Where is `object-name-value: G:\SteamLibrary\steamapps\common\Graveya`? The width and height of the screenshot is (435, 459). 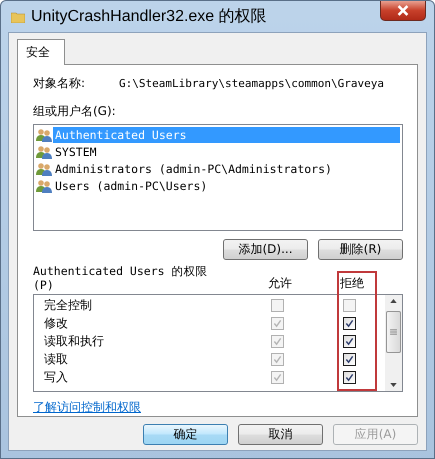 object-name-value: G:\SteamLibrary\steamapps\common\Graveya is located at coordinates (251, 83).